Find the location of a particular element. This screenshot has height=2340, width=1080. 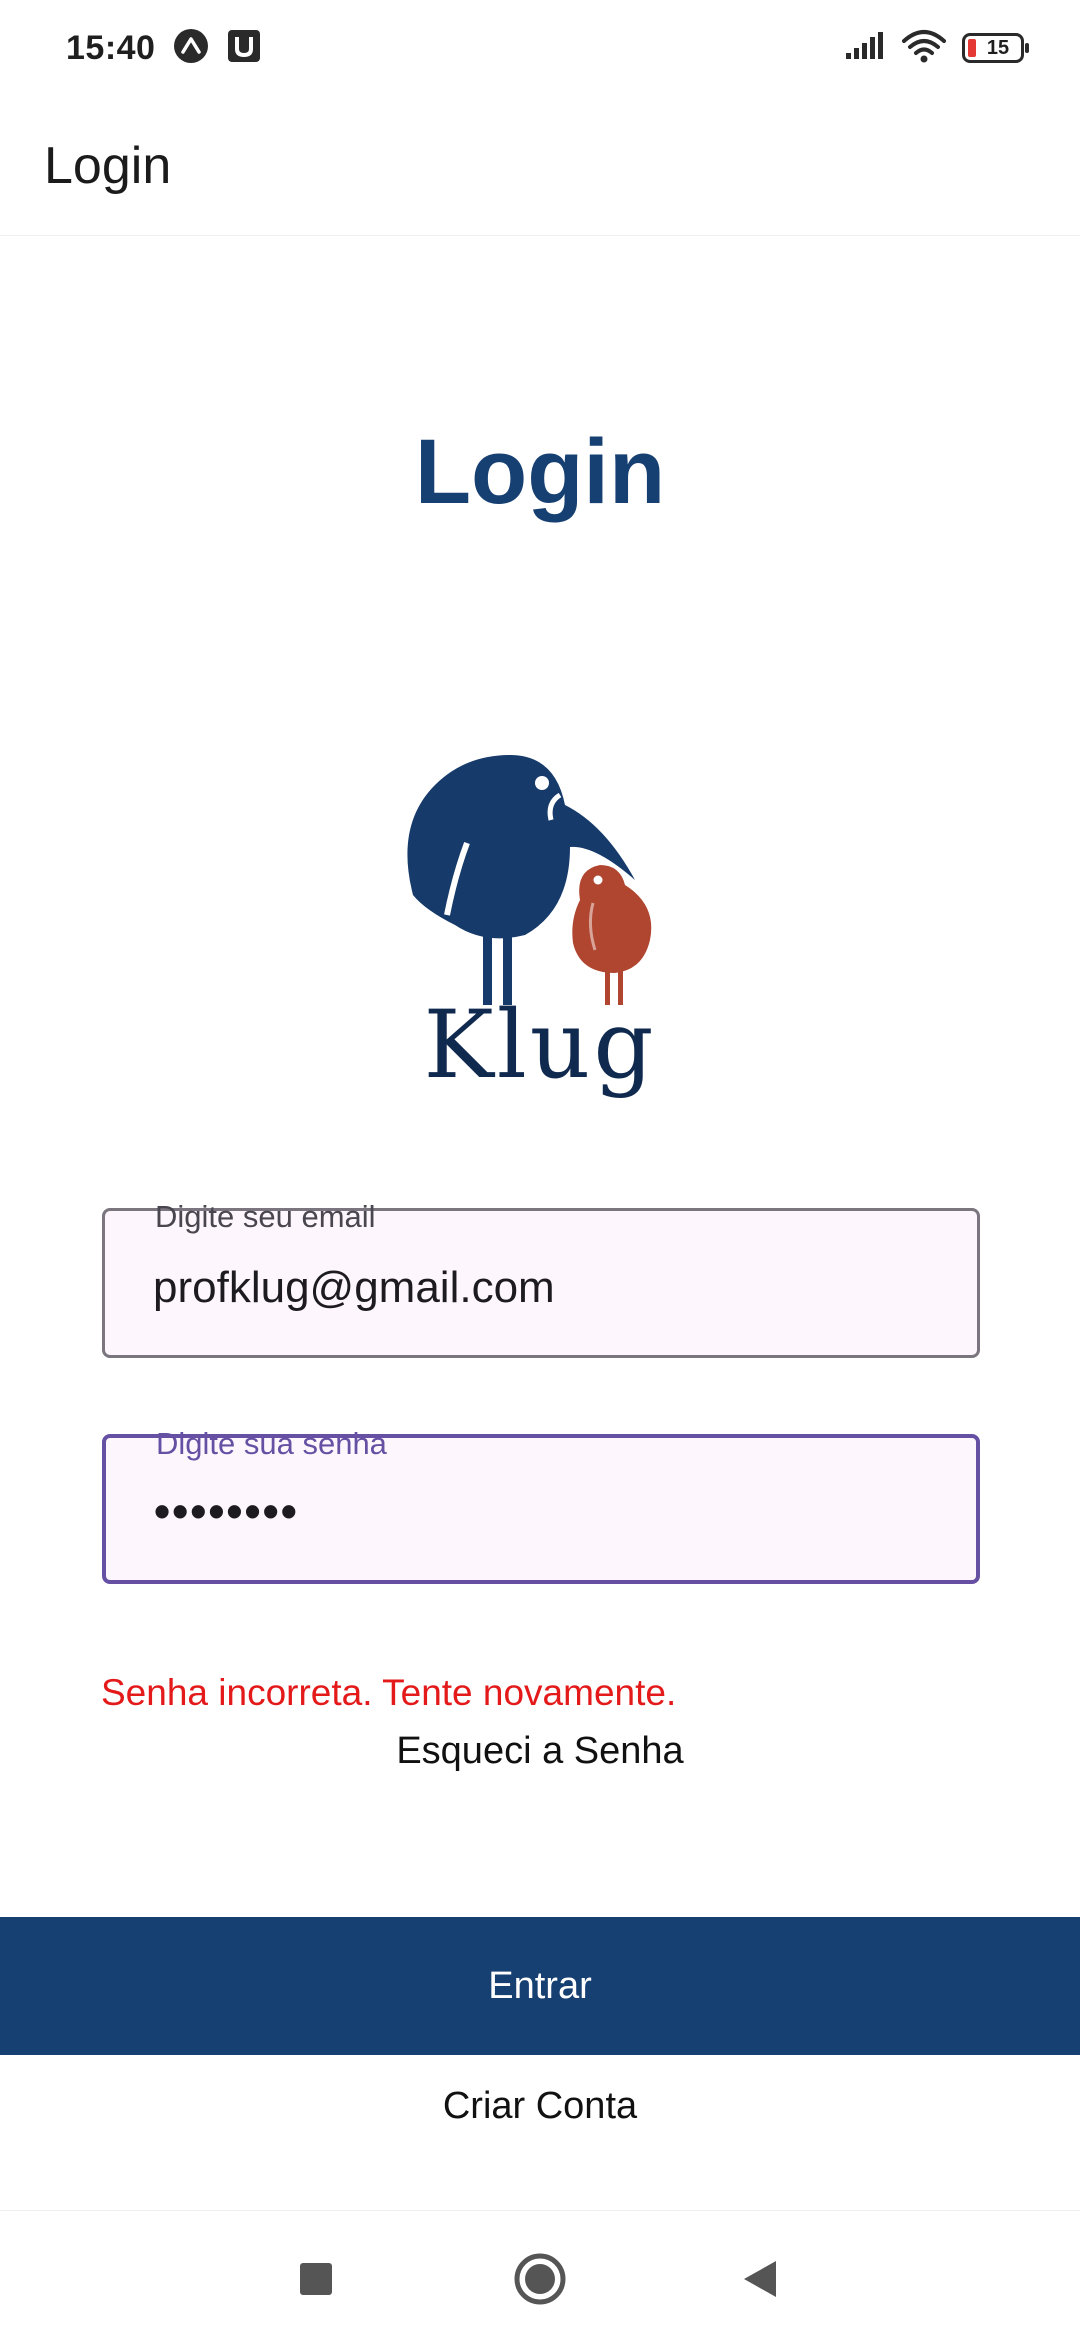

back-button is located at coordinates (760, 2279).